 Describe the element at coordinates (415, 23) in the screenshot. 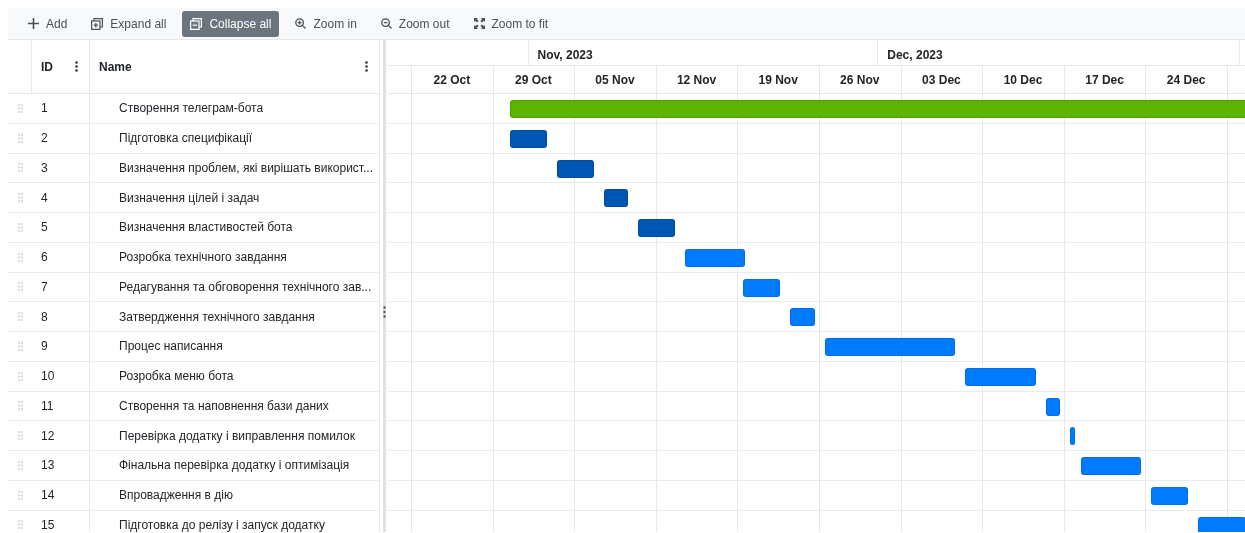

I see `toolbar-button: Zoom out` at that location.